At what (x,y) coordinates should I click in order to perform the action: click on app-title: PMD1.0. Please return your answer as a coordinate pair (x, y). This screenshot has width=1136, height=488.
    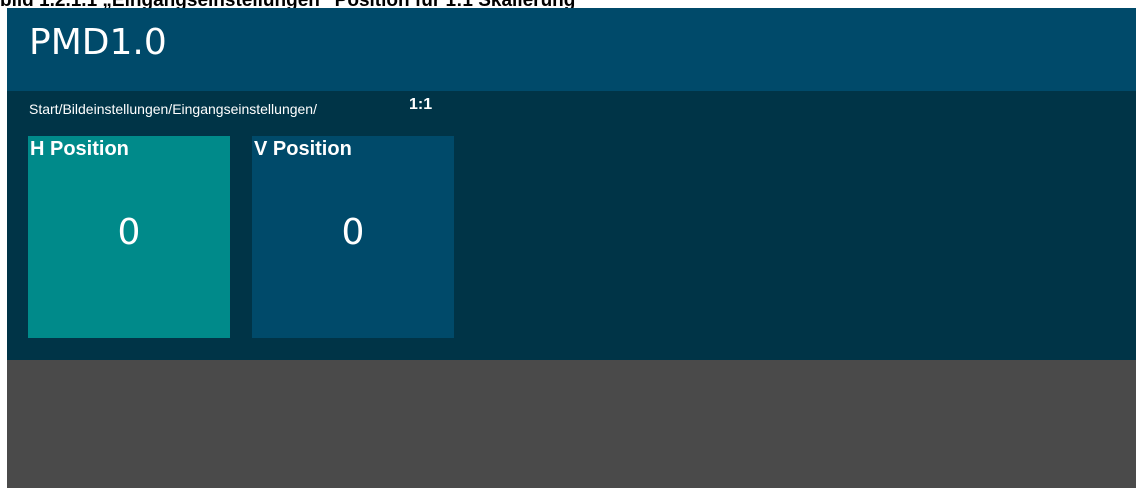
    Looking at the image, I should click on (98, 42).